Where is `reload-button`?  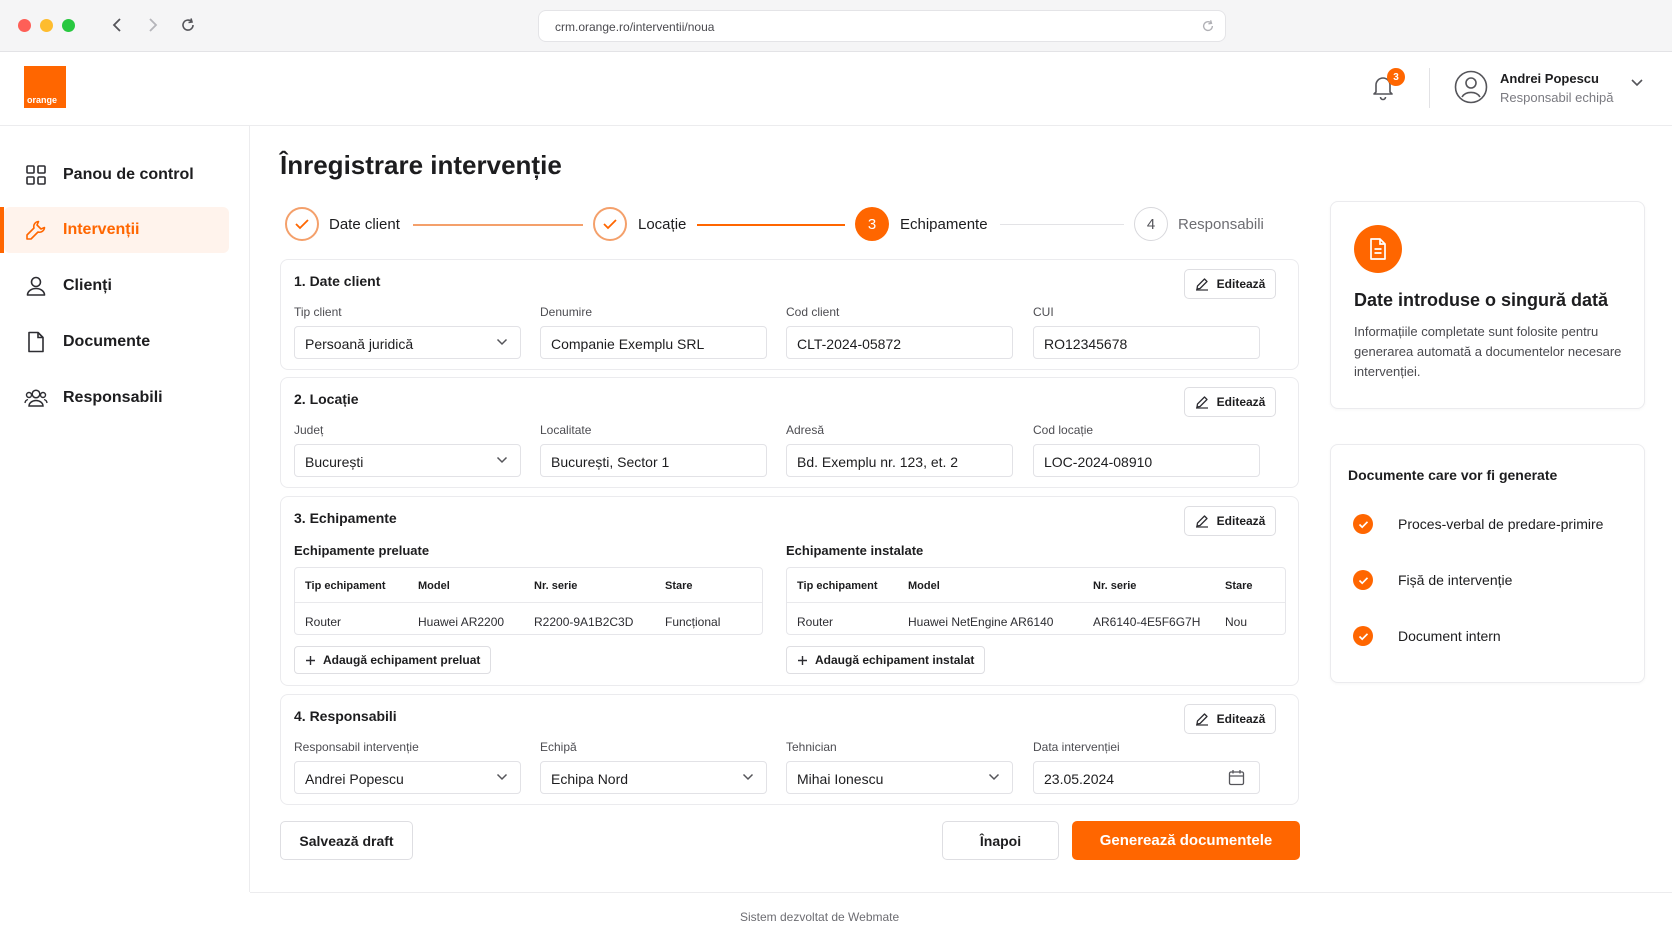 reload-button is located at coordinates (188, 25).